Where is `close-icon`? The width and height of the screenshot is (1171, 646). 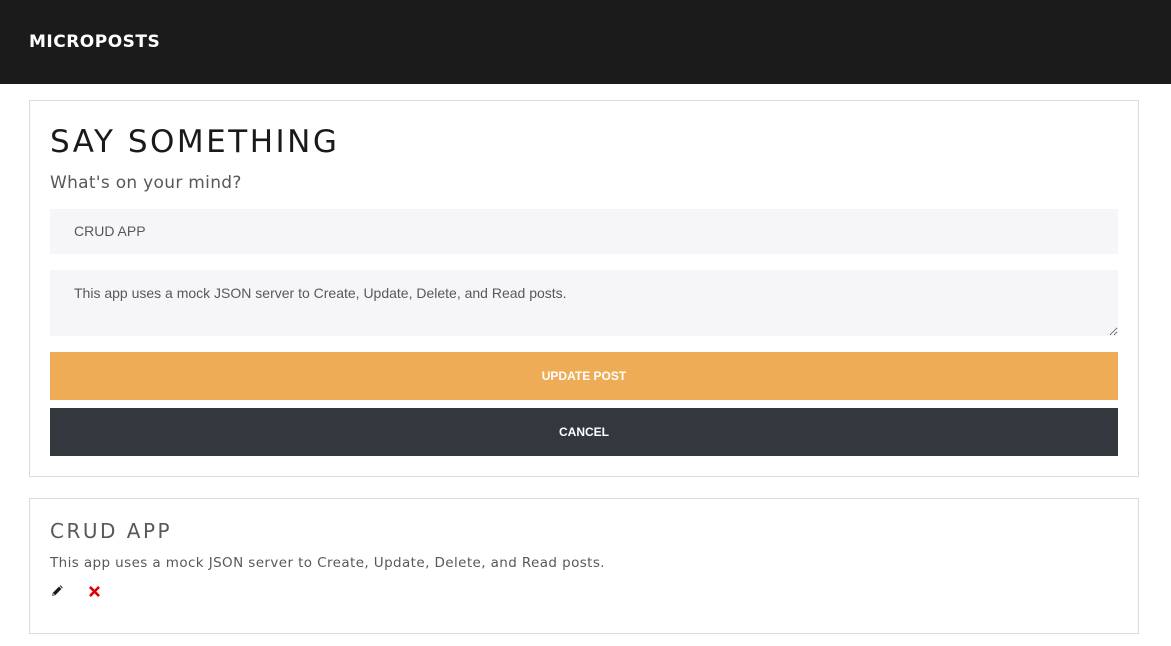
close-icon is located at coordinates (94, 591).